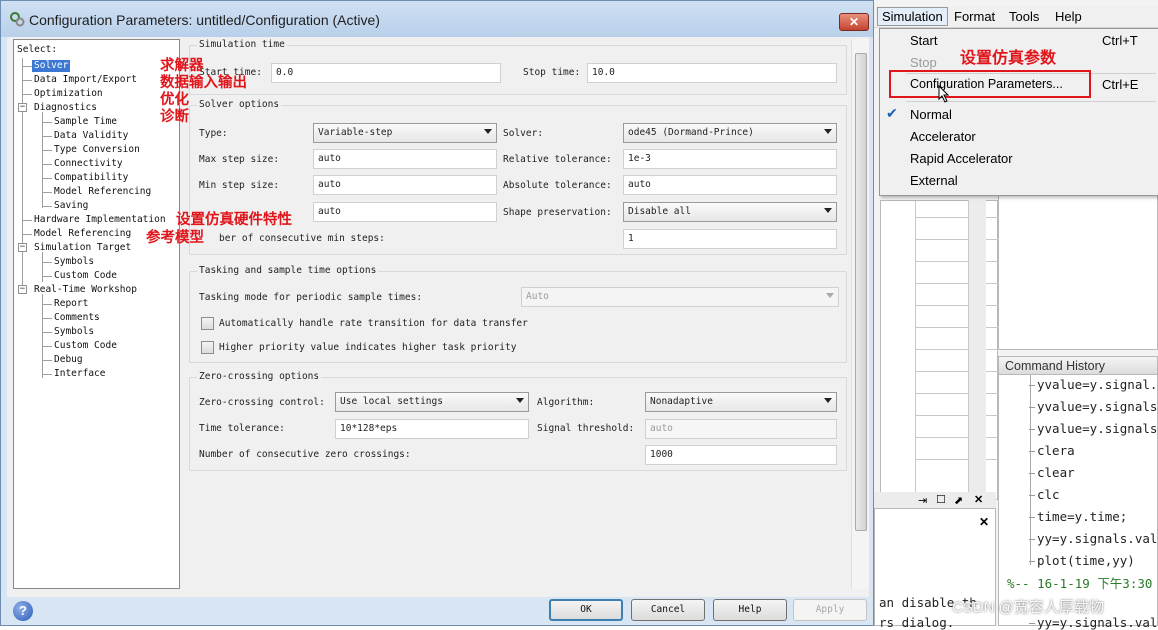 Image resolution: width=1158 pixels, height=630 pixels. Describe the element at coordinates (100, 220) in the screenshot. I see `tree-item-hardware-implementation: Hardware Implementation` at that location.